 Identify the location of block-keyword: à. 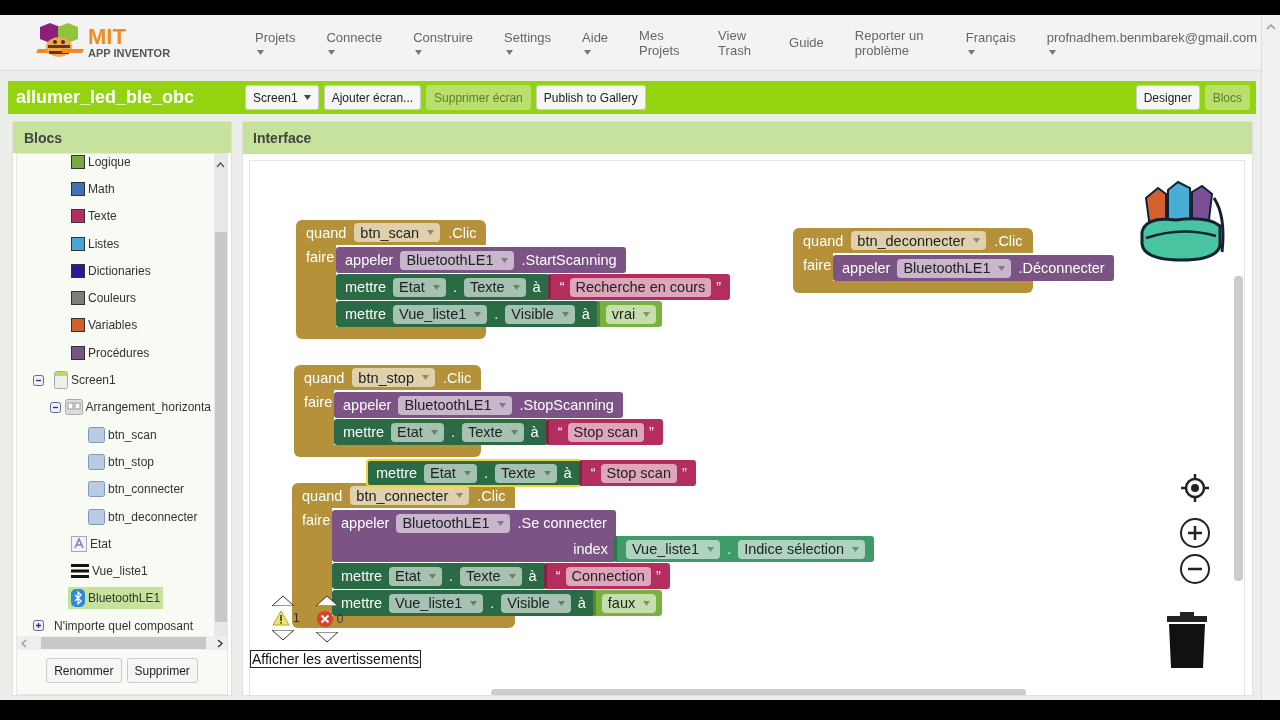
(532, 576).